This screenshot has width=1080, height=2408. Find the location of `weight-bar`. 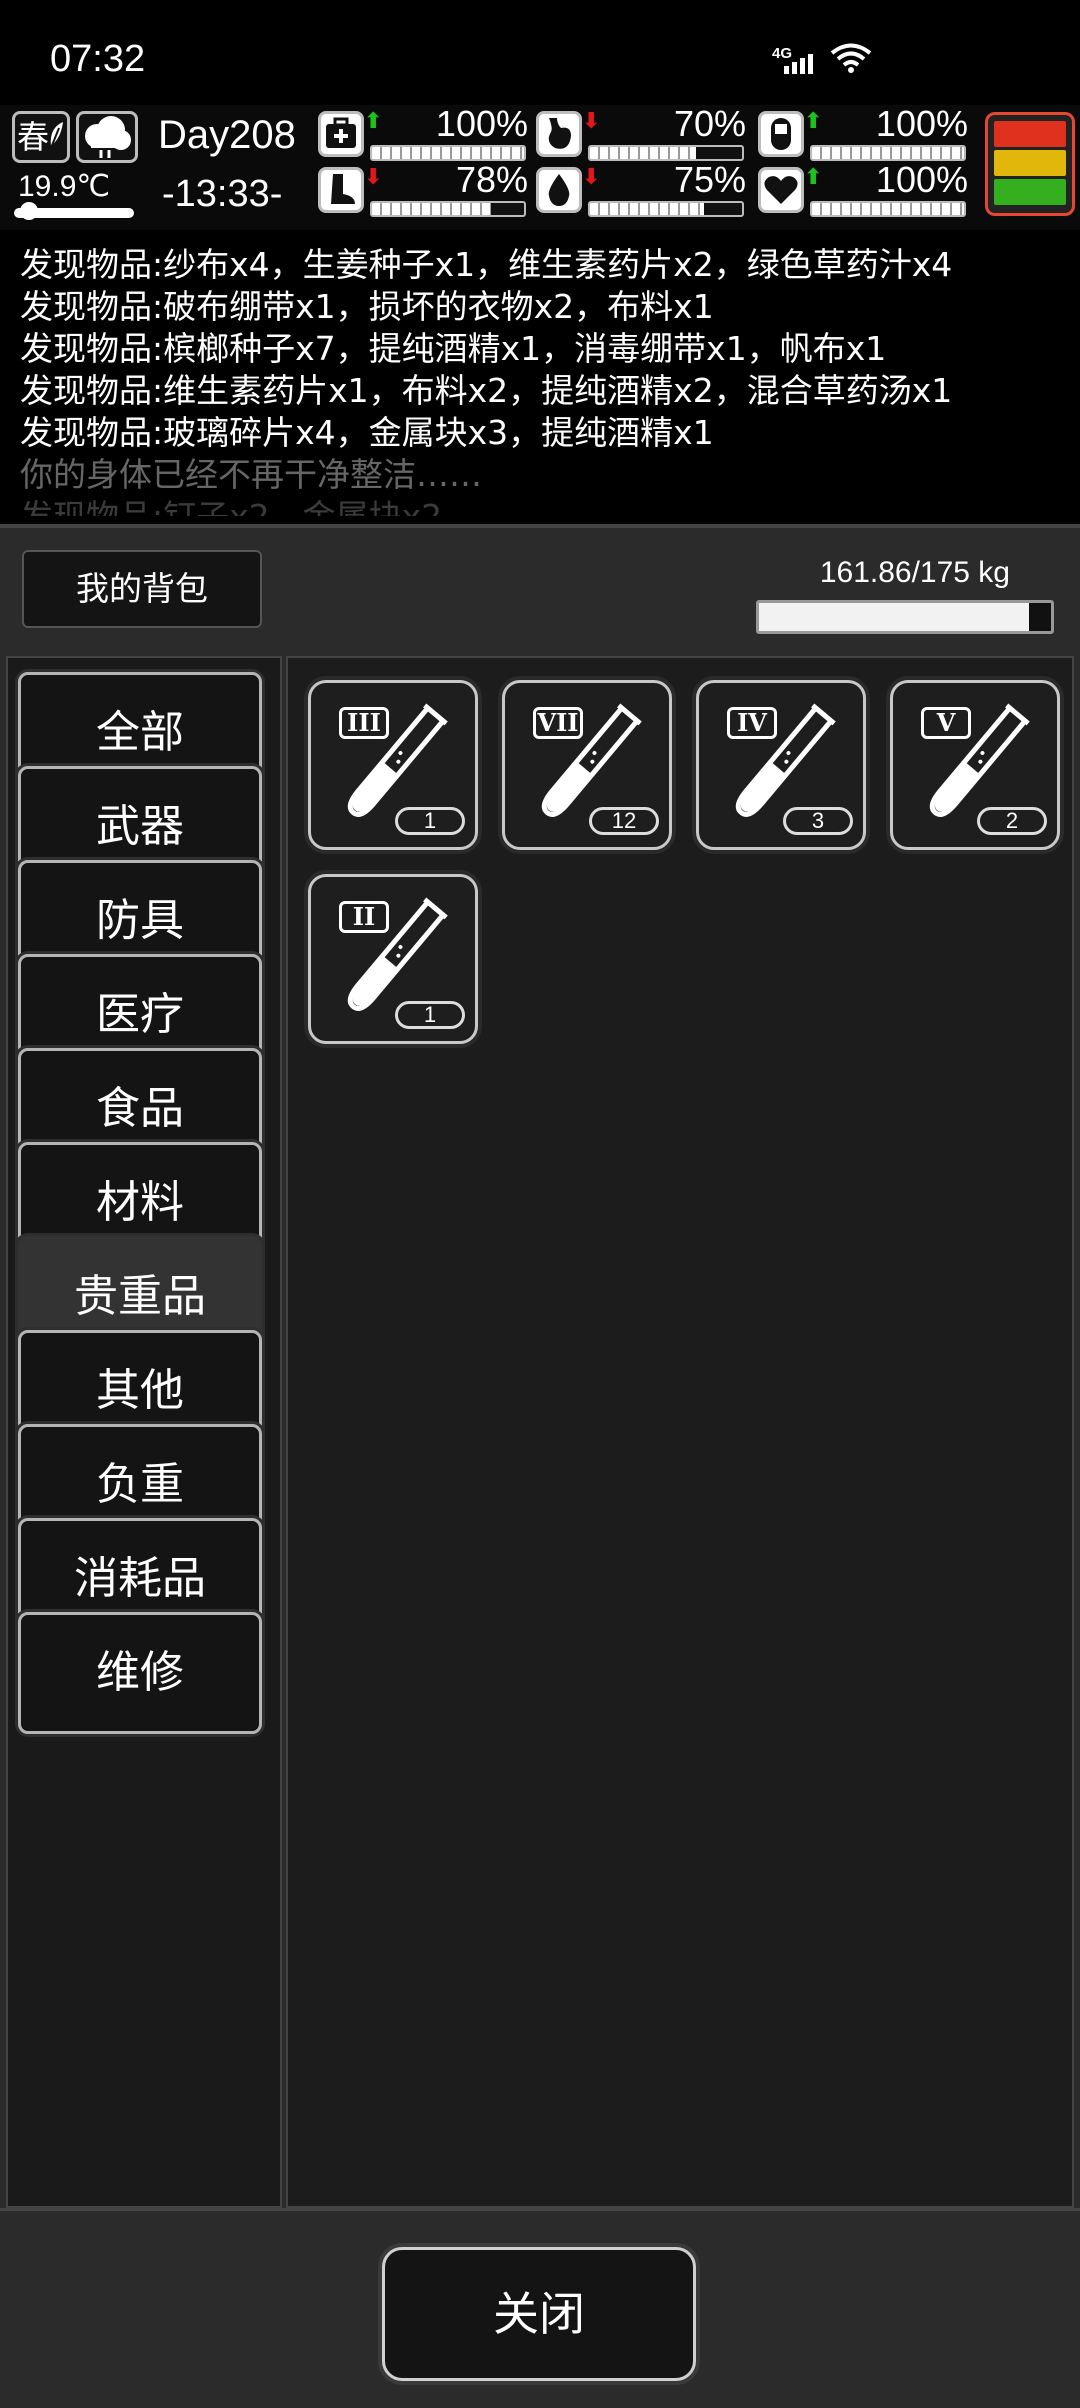

weight-bar is located at coordinates (905, 617).